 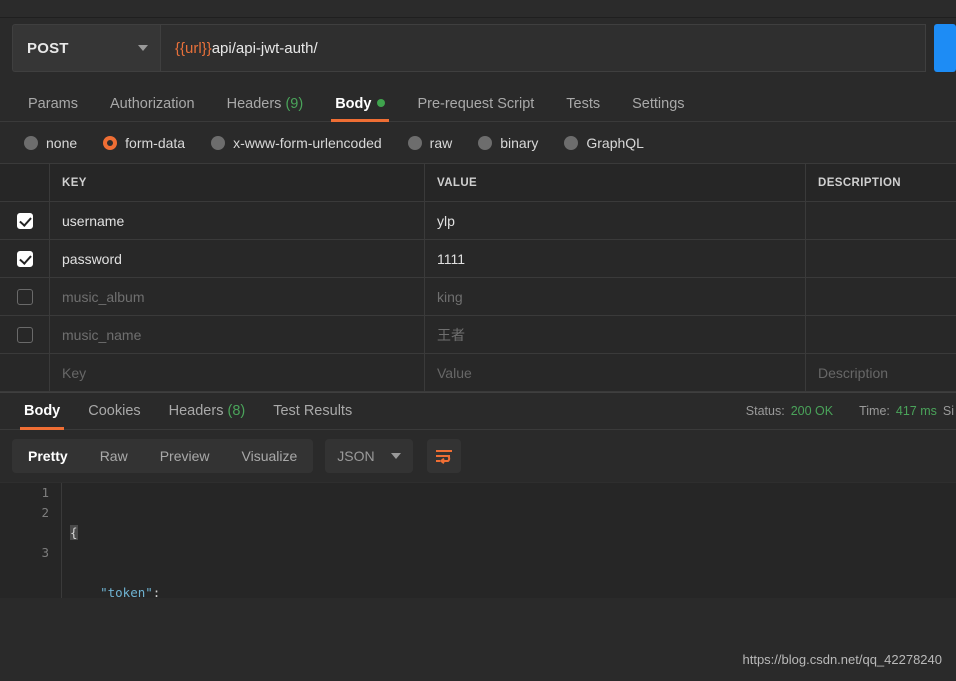 What do you see at coordinates (615, 142) in the screenshot?
I see `radio-graphql-label: GraphQL` at bounding box center [615, 142].